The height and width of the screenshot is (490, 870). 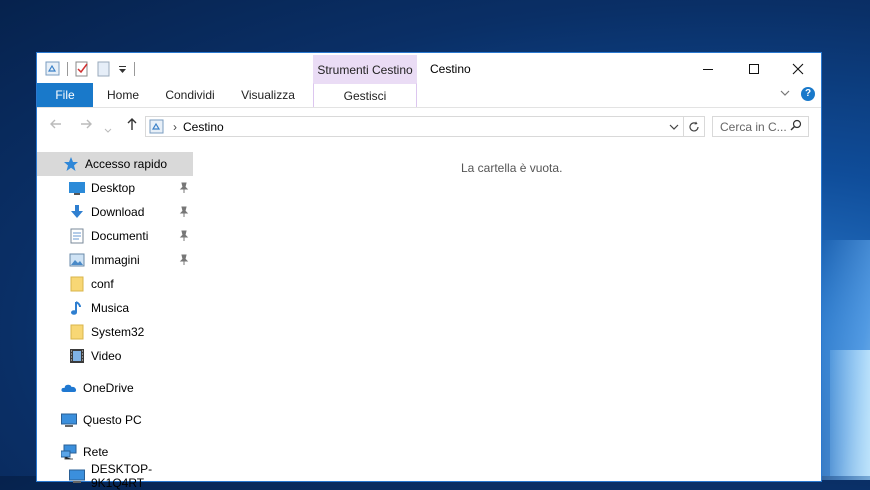 I want to click on network-icon, so click(x=68, y=452).